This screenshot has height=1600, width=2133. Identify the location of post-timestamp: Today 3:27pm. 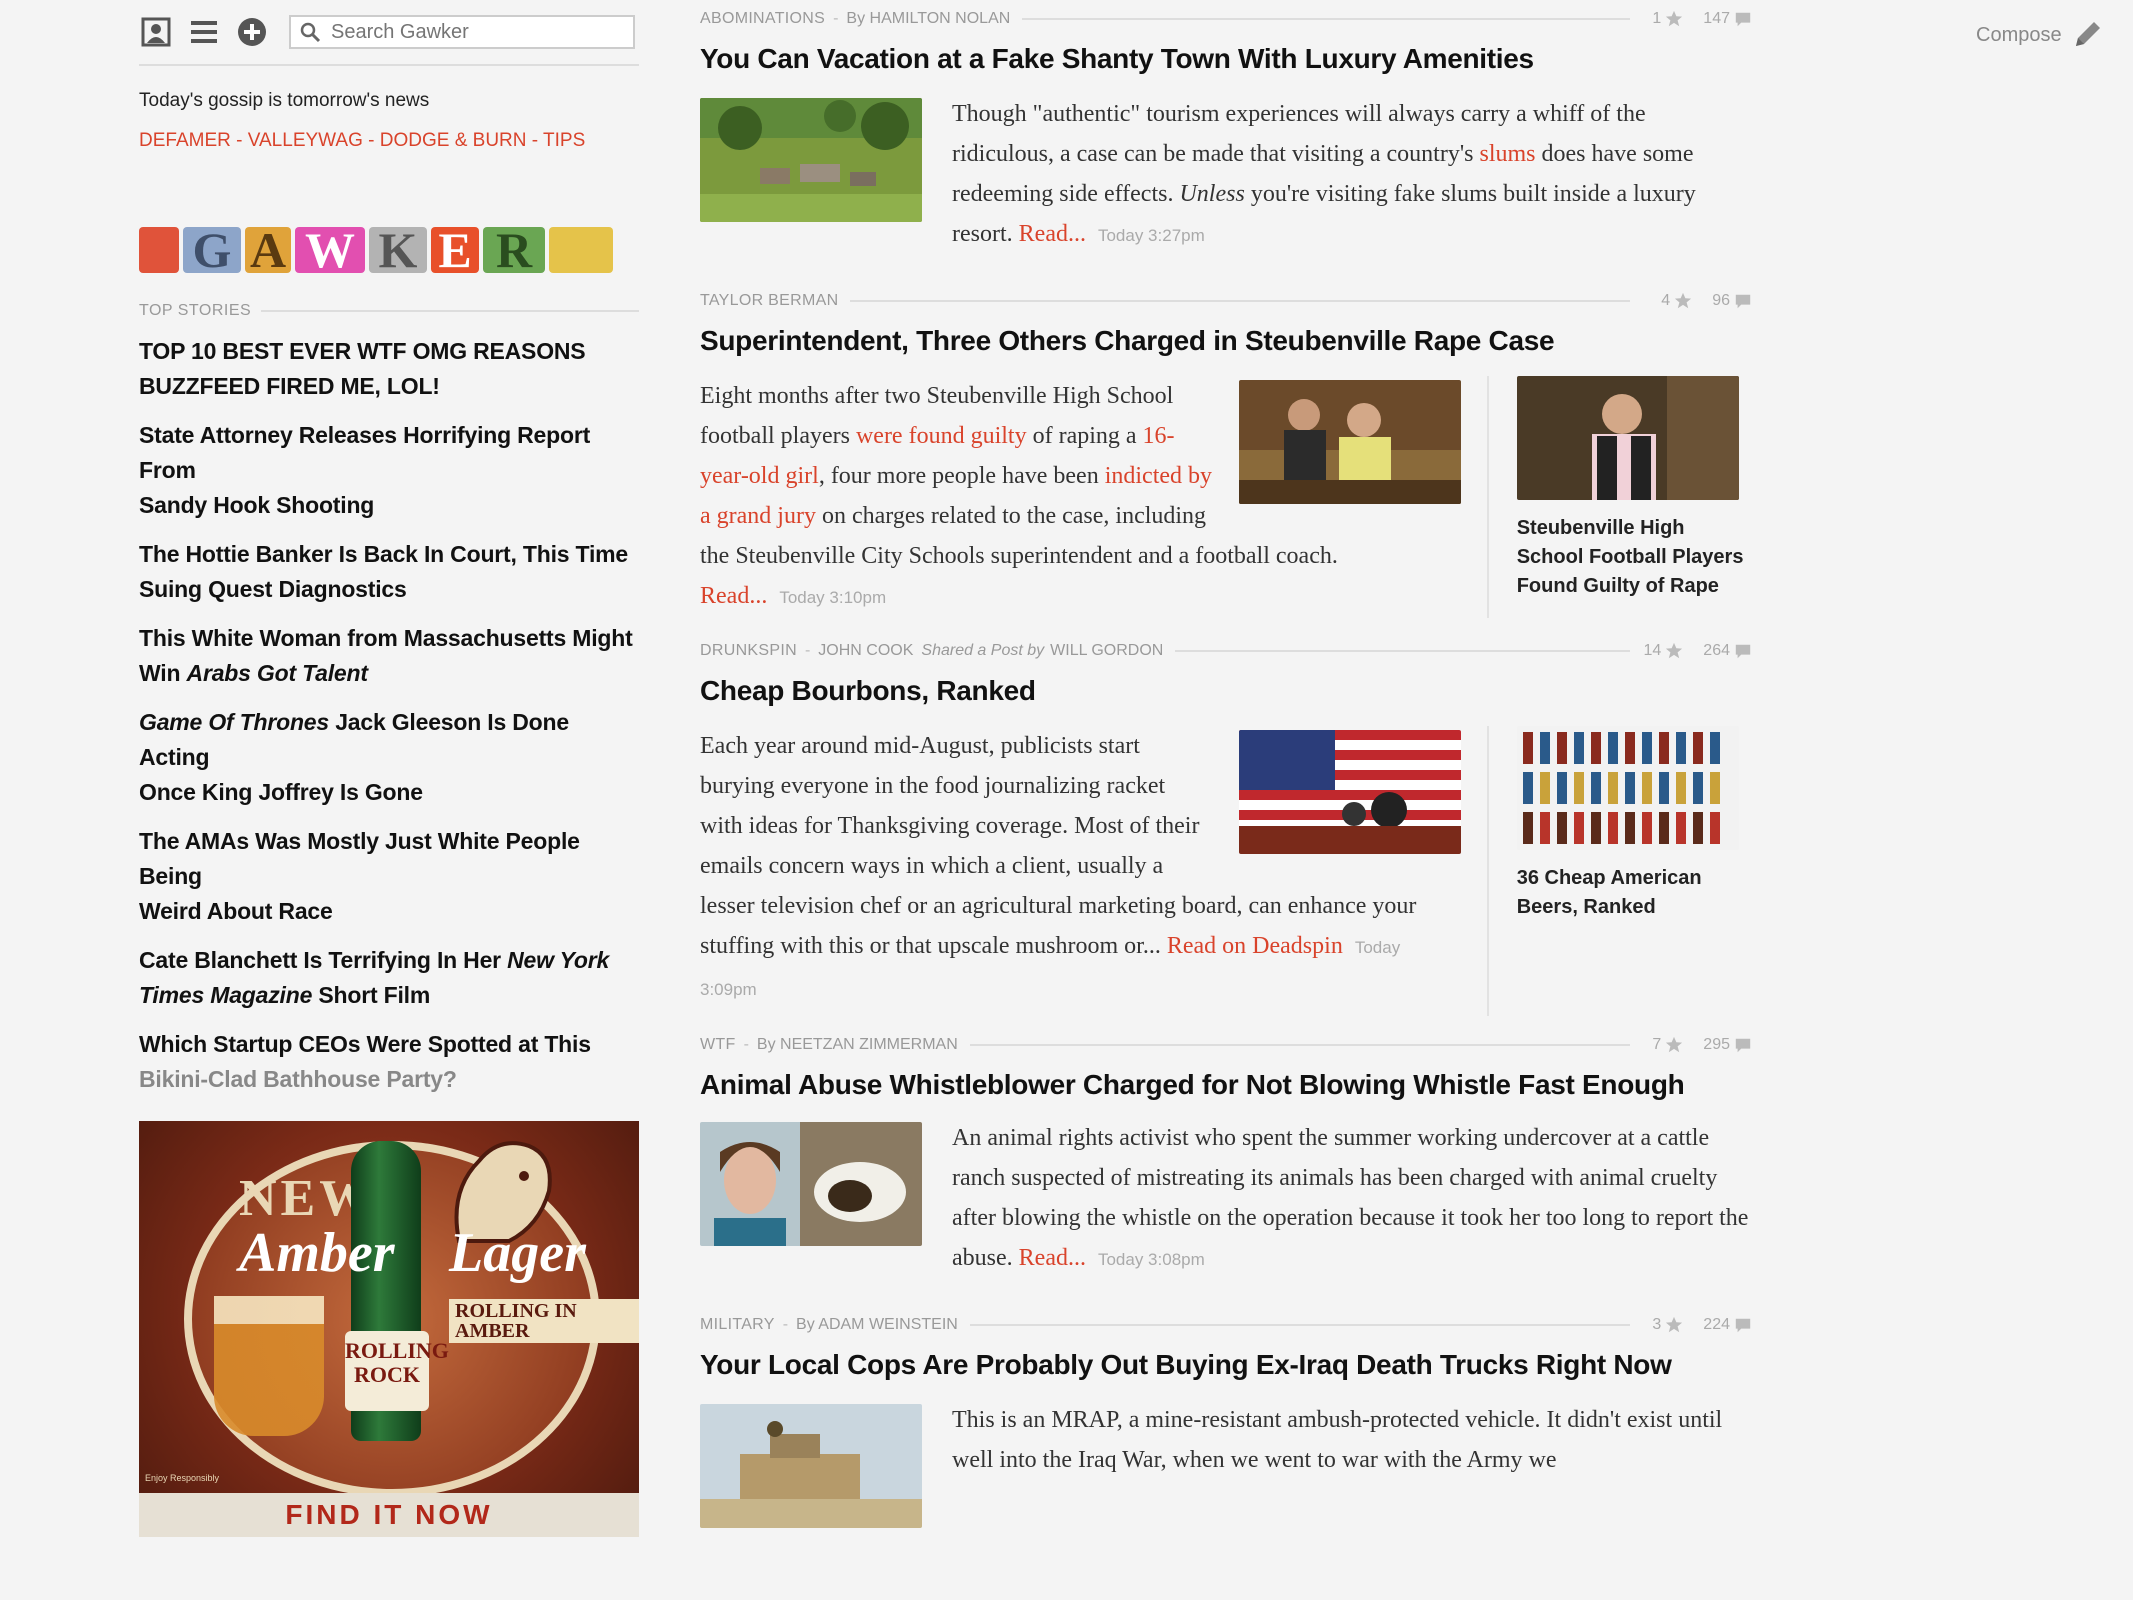
(1151, 235).